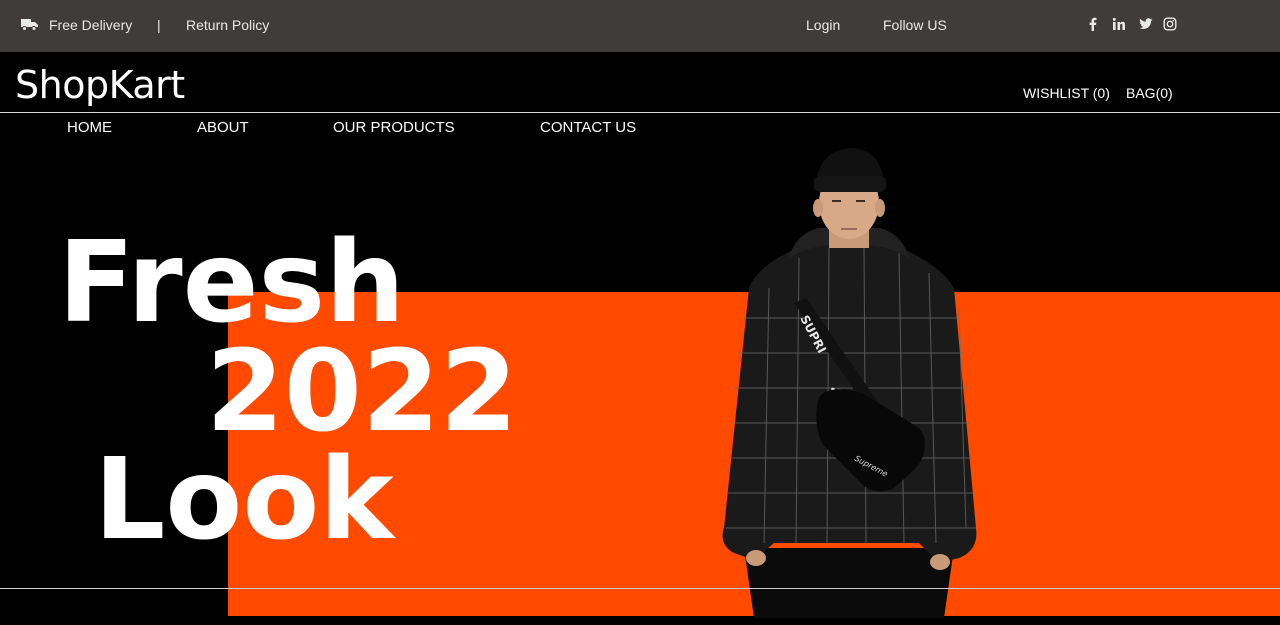 This screenshot has height=625, width=1280. Describe the element at coordinates (90, 25) in the screenshot. I see `free-delivery-link: Free Delivery` at that location.